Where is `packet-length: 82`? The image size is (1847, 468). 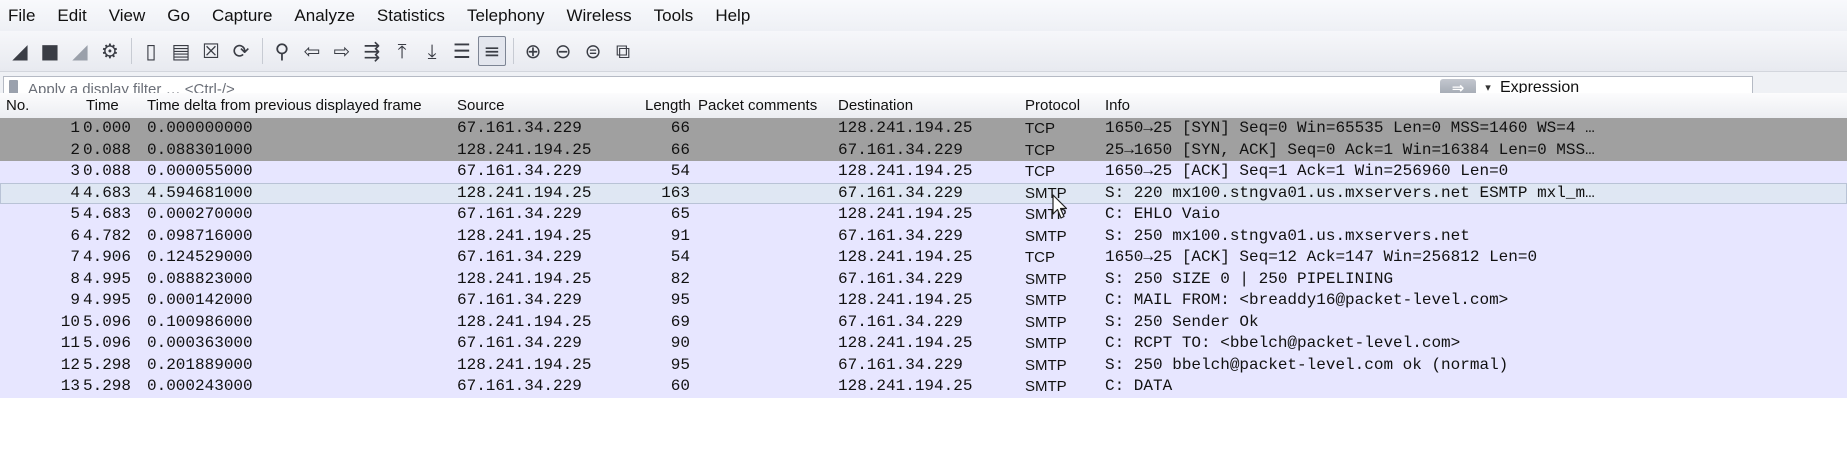 packet-length: 82 is located at coordinates (680, 278).